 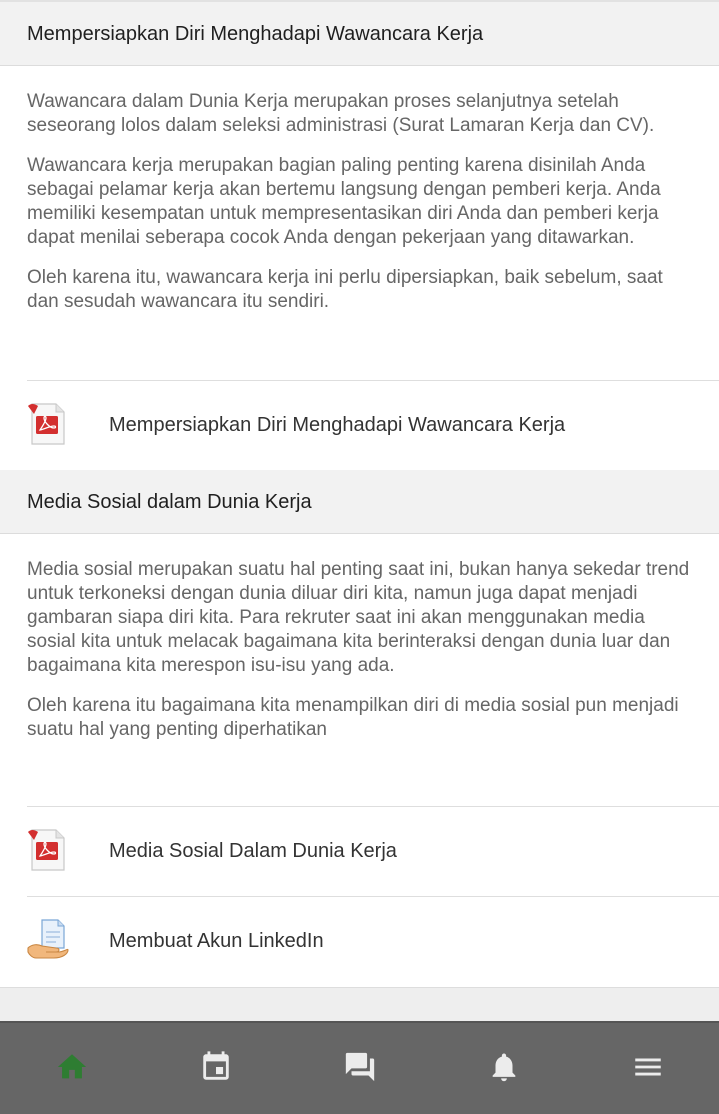 I want to click on nav-home-button, so click(x=71, y=1068).